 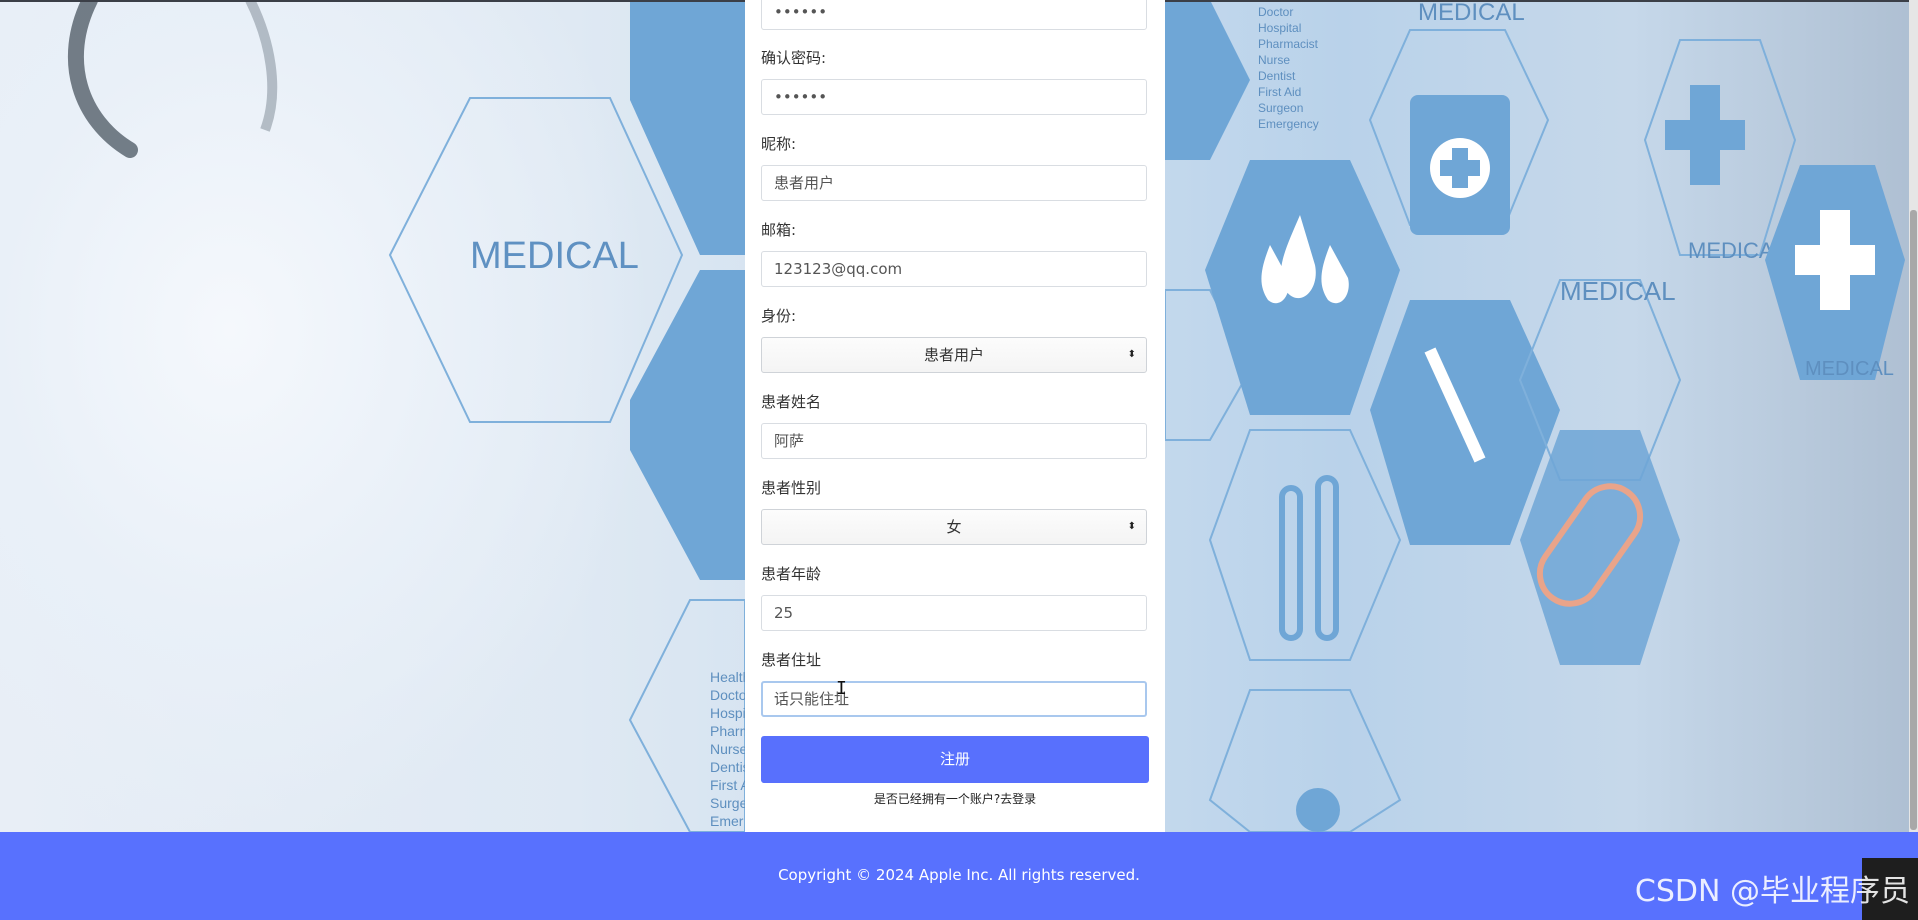 What do you see at coordinates (841, 688) in the screenshot?
I see `text-cursor-icon: I` at bounding box center [841, 688].